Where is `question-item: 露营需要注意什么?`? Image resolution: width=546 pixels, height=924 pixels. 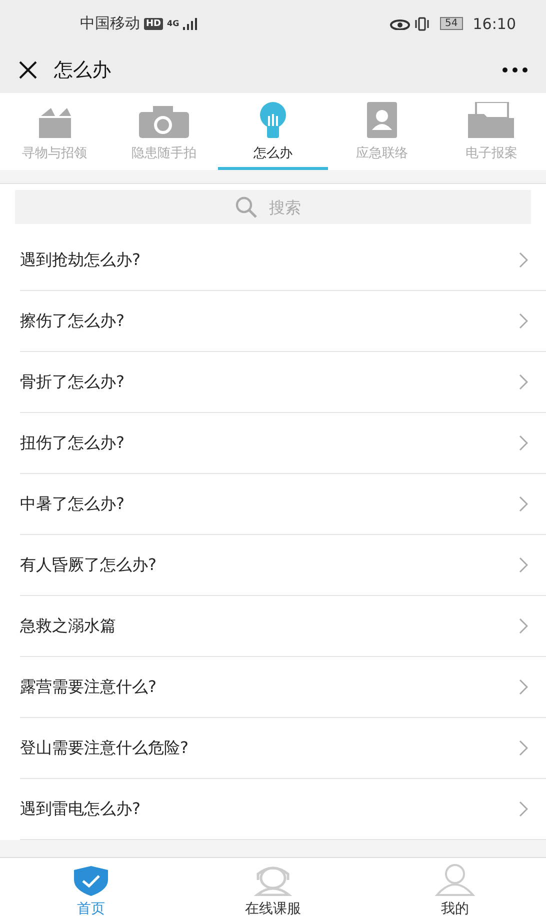 question-item: 露营需要注意什么? is located at coordinates (283, 687).